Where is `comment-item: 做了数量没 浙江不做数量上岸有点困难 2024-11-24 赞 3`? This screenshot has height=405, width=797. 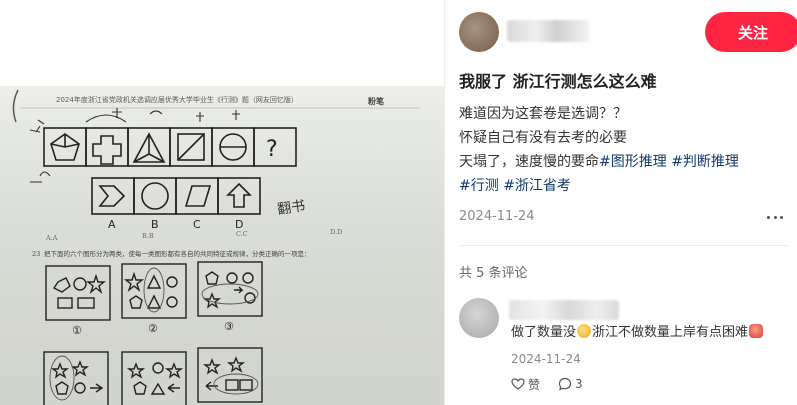
comment-item: 做了数量没 浙江不做数量上岸有点困难 2024-11-24 赞 3 is located at coordinates (624, 348).